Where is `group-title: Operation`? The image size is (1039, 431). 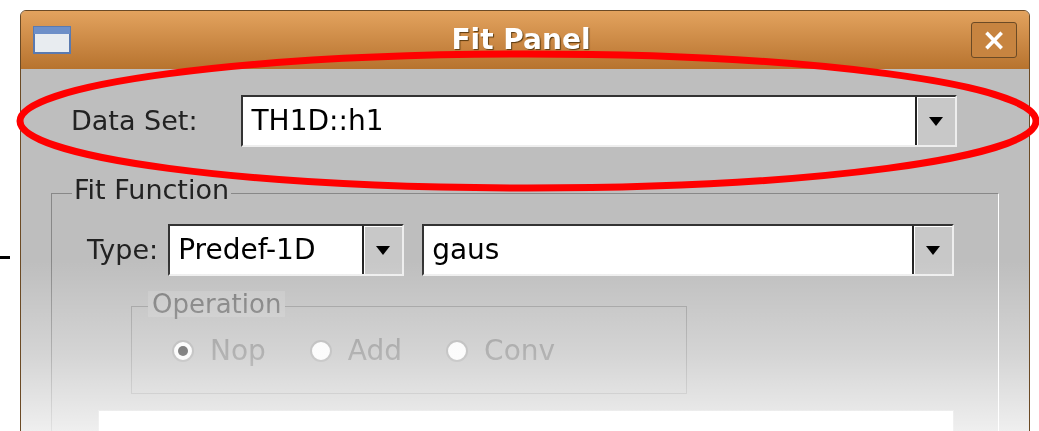
group-title: Operation is located at coordinates (217, 304).